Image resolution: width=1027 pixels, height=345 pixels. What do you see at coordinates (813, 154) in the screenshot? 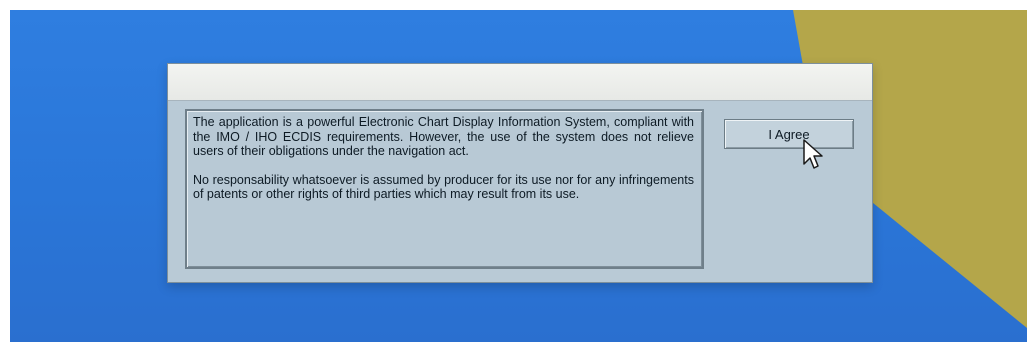
I see `mouse-pointer-icon` at bounding box center [813, 154].